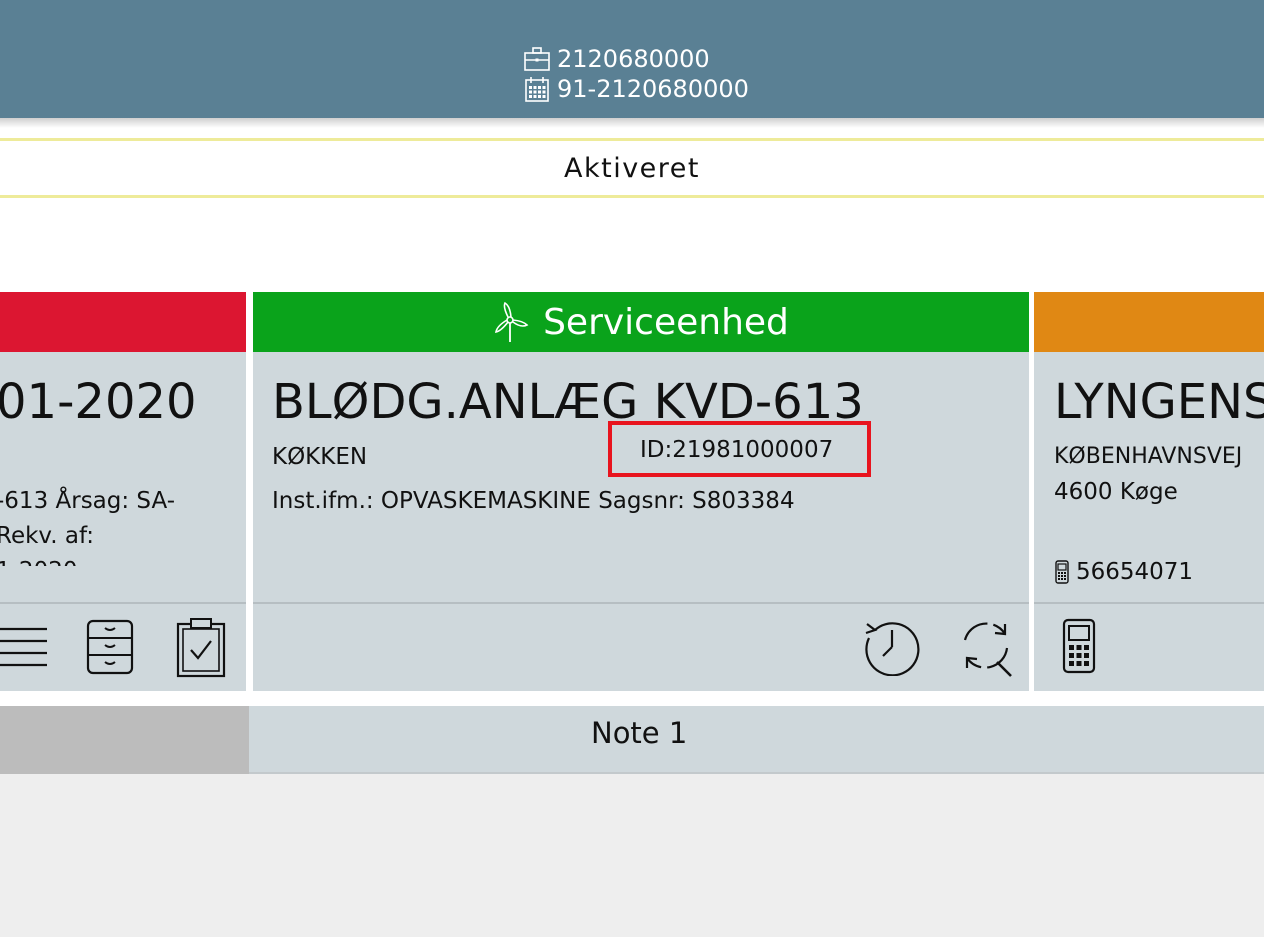 The width and height of the screenshot is (1264, 937). What do you see at coordinates (639, 733) in the screenshot?
I see `note-label: Note 1` at bounding box center [639, 733].